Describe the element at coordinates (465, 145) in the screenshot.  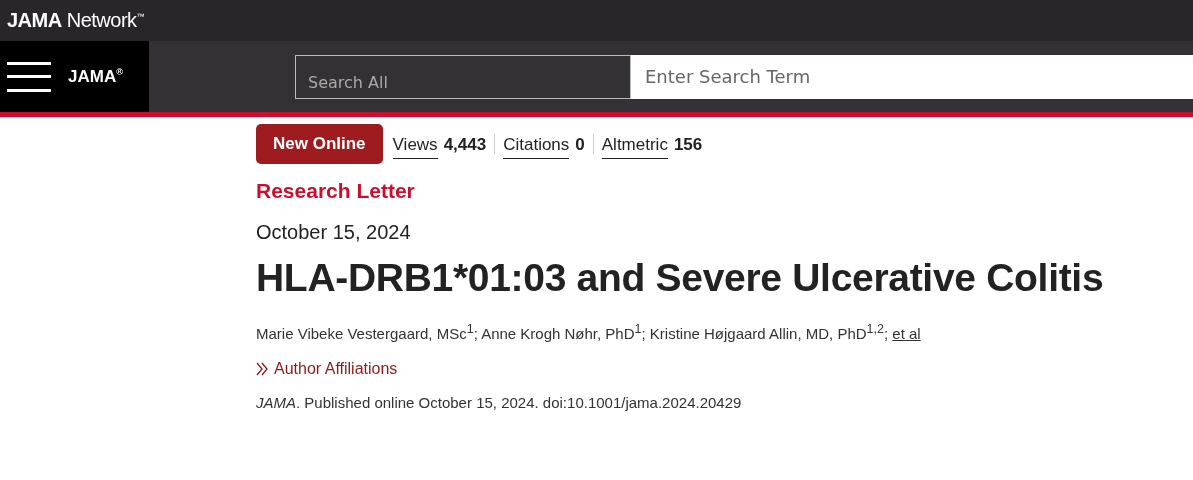
I see `metric-value: 4,443` at that location.